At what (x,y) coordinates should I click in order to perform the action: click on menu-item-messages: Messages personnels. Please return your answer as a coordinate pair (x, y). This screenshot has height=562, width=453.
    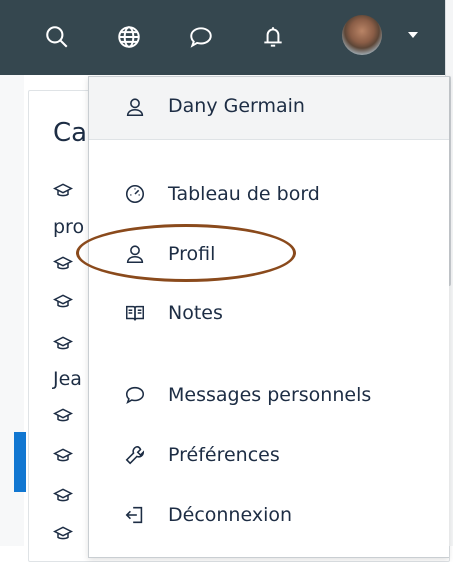
    Looking at the image, I should click on (269, 395).